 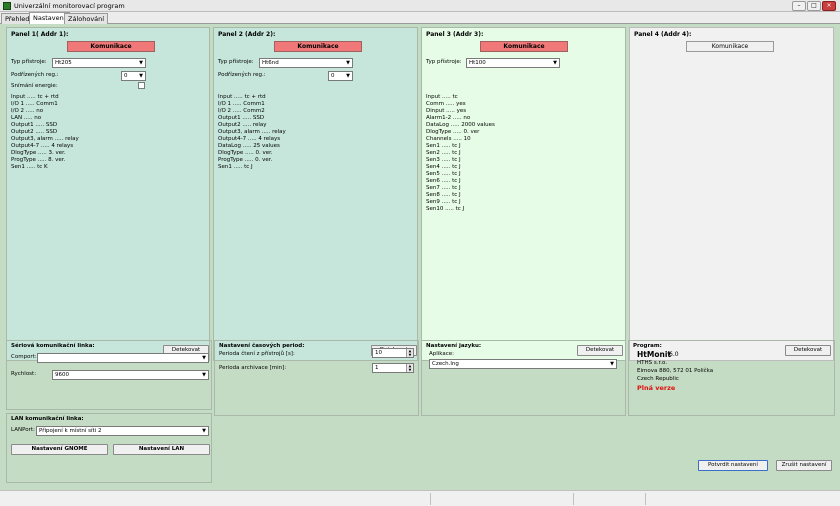 I want to click on panel-3-typ-value: Ht100, so click(x=477, y=63).